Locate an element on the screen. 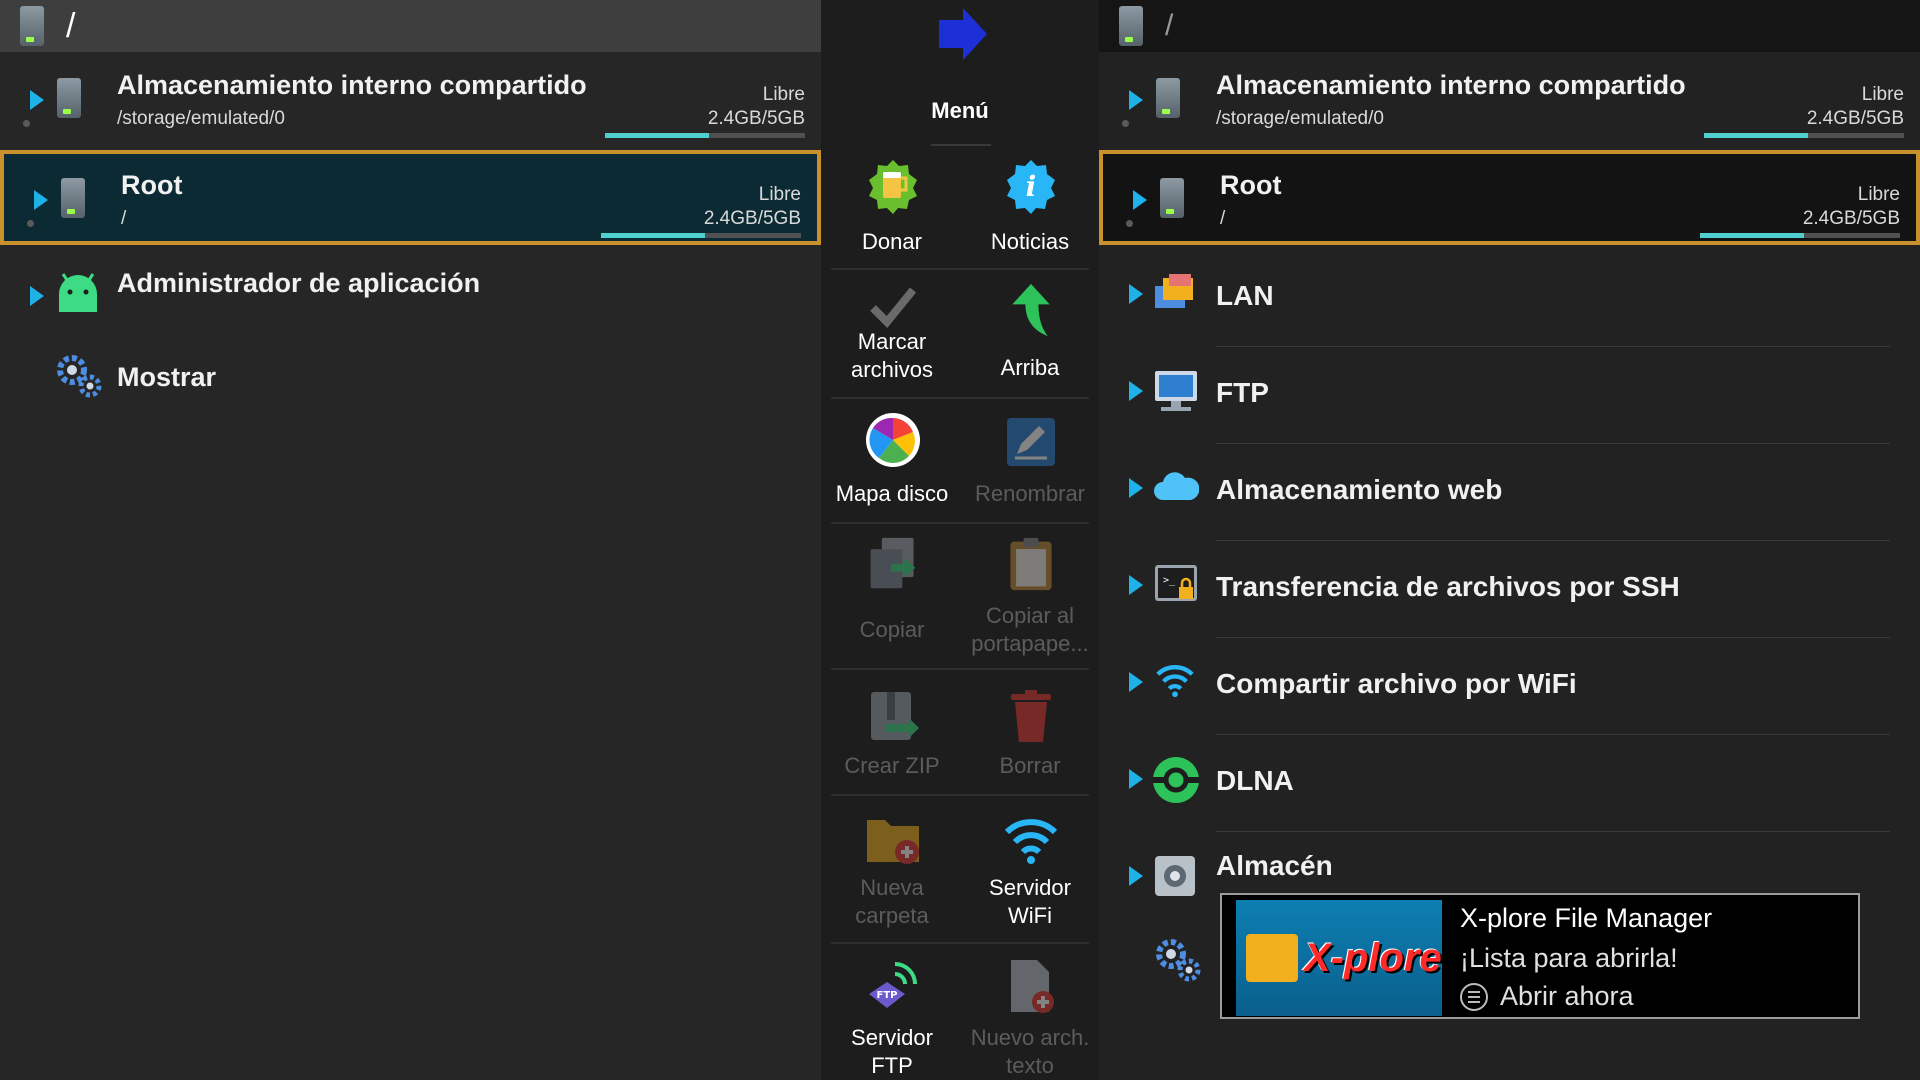  new-text-file-icon is located at coordinates (1032, 986).